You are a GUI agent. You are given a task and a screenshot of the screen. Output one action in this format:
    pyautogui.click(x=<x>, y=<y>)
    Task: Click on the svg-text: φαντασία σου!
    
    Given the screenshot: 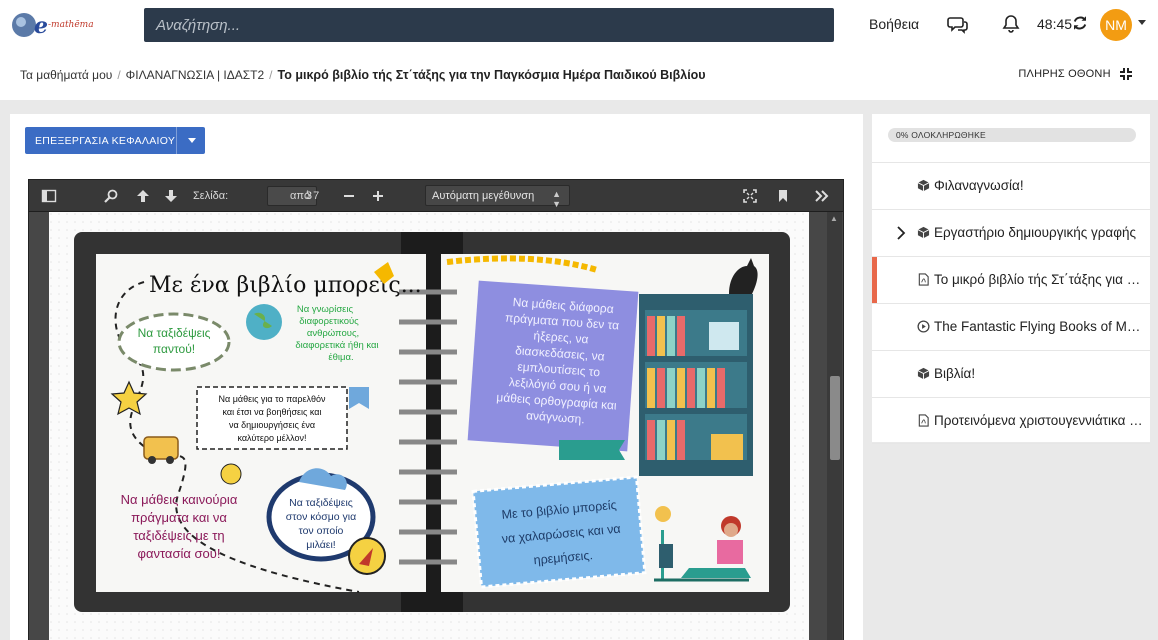 What is the action you would take?
    pyautogui.click(x=179, y=553)
    